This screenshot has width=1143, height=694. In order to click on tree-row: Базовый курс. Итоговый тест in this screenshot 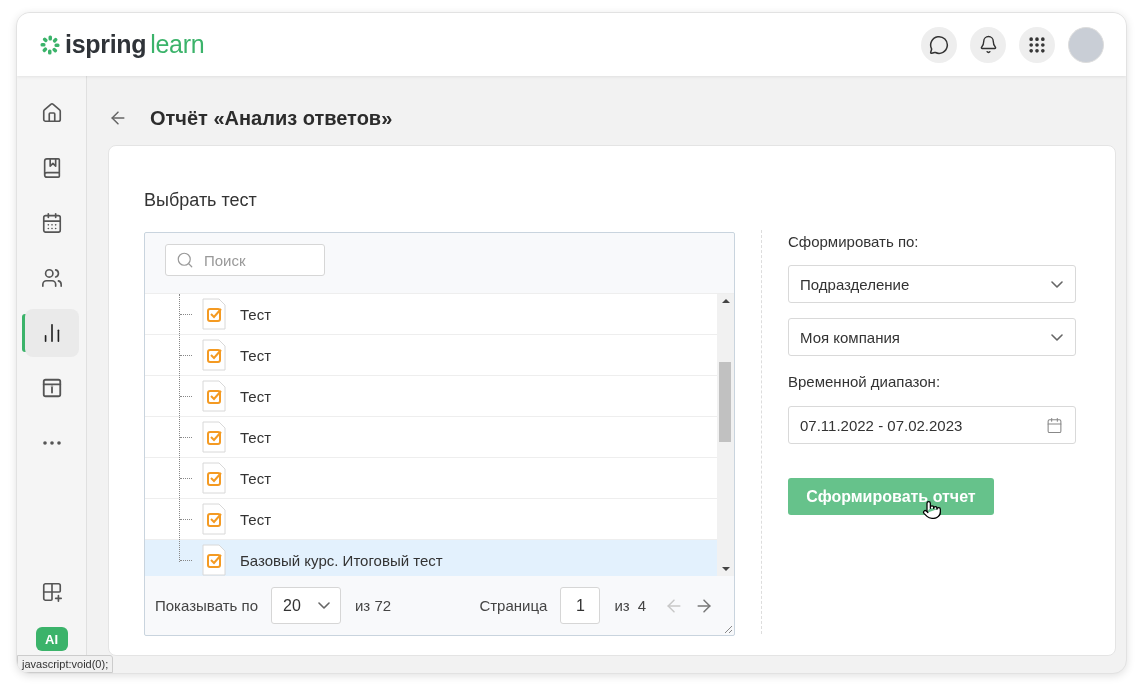, I will do `click(431, 558)`.